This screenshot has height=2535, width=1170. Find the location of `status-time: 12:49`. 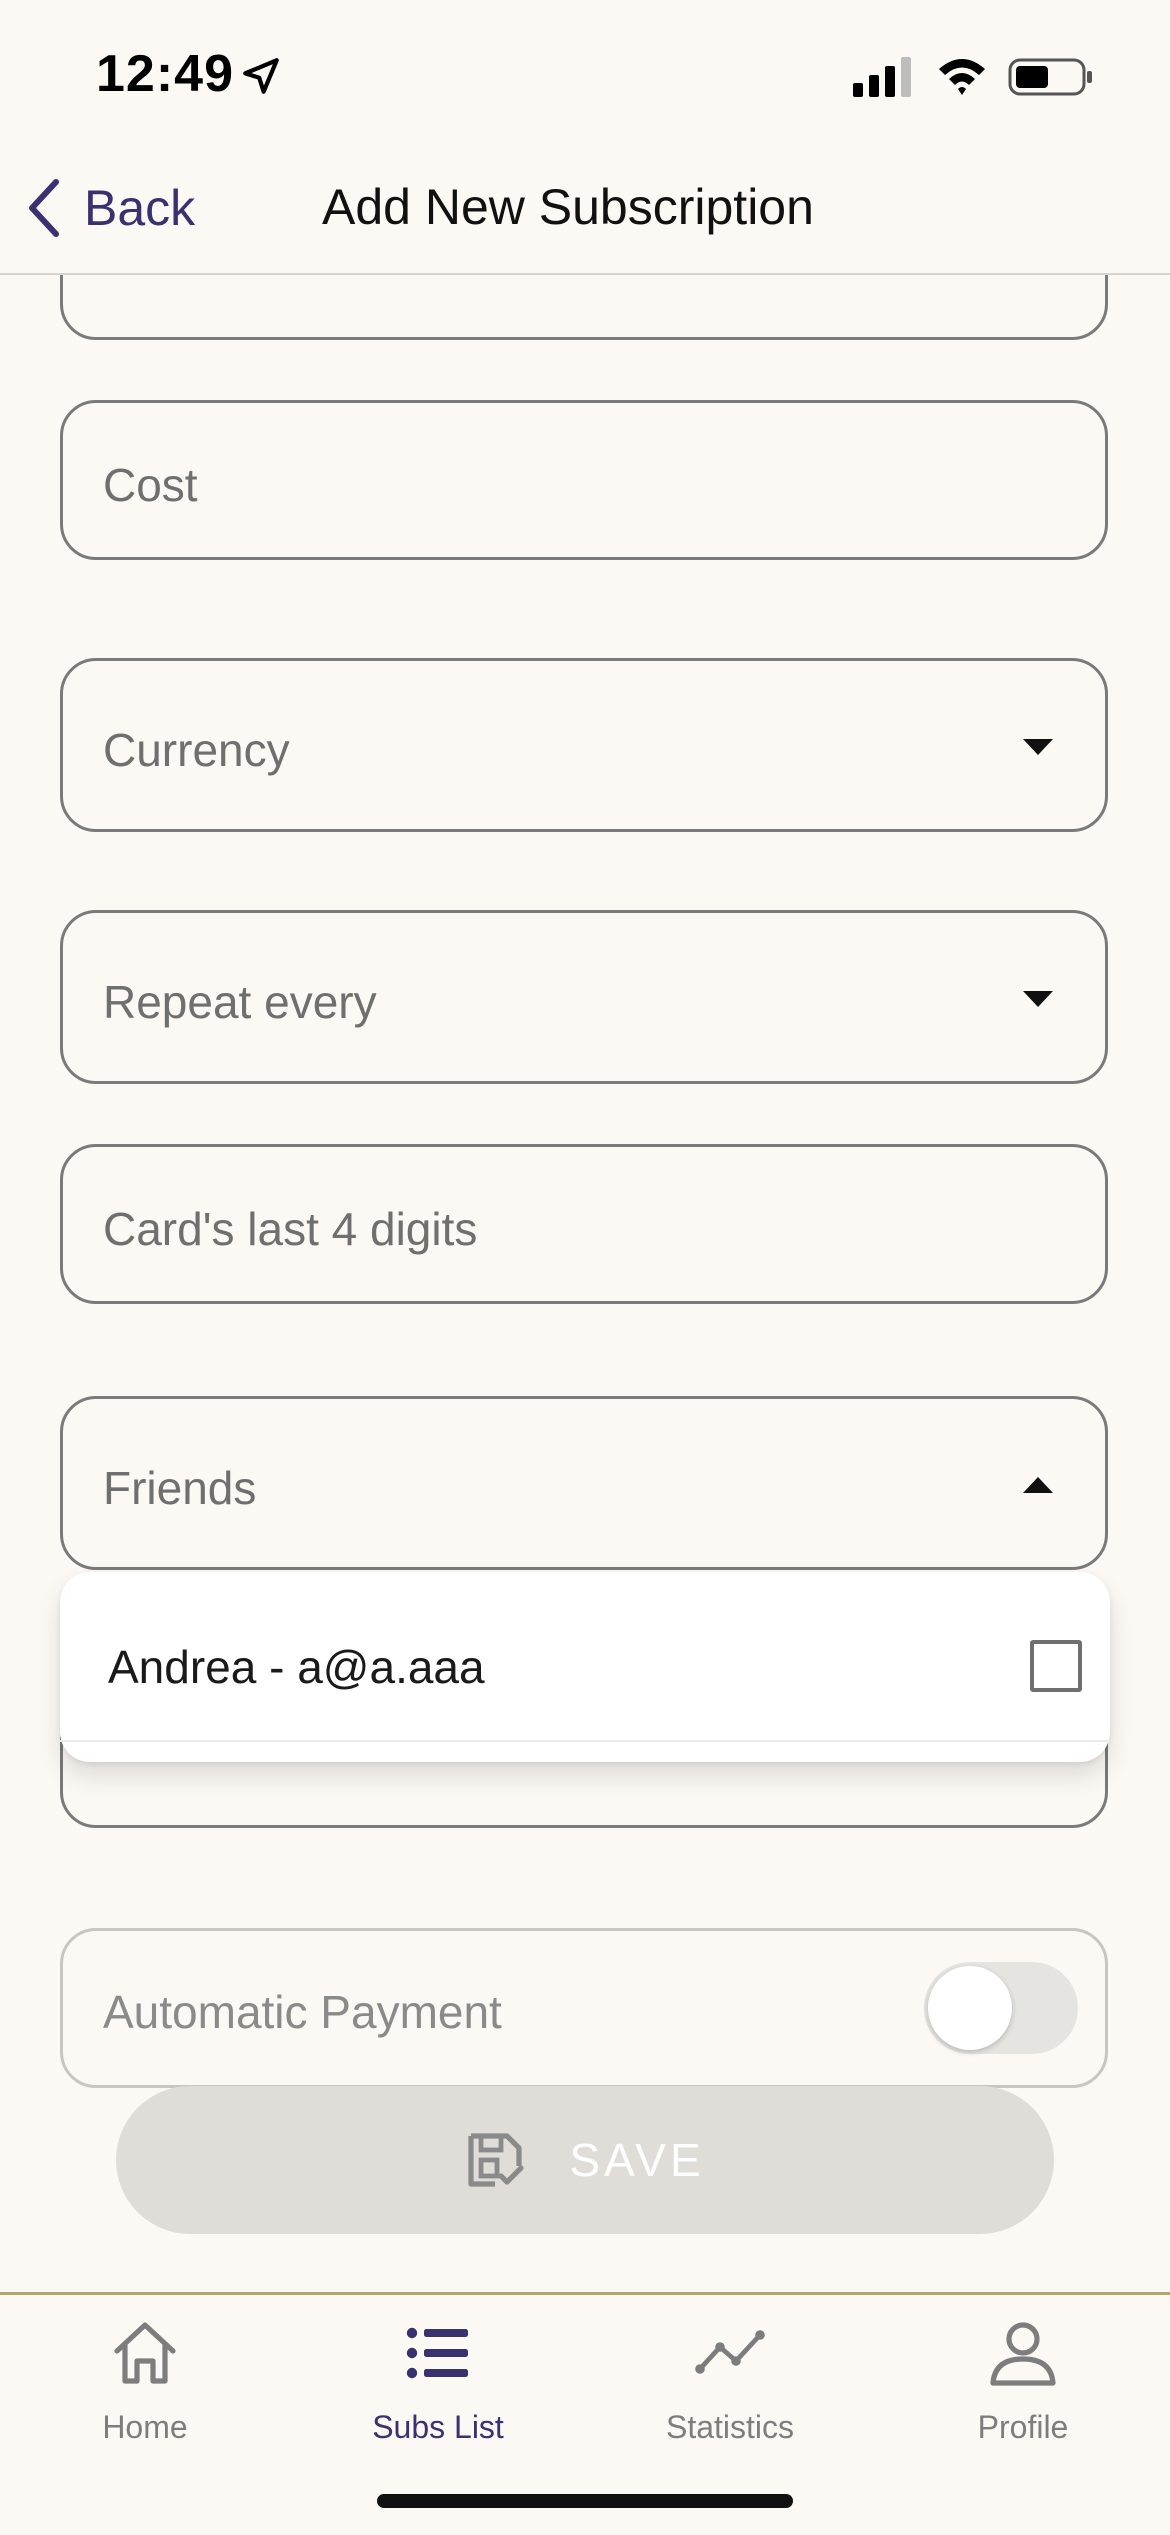

status-time: 12:49 is located at coordinates (165, 74).